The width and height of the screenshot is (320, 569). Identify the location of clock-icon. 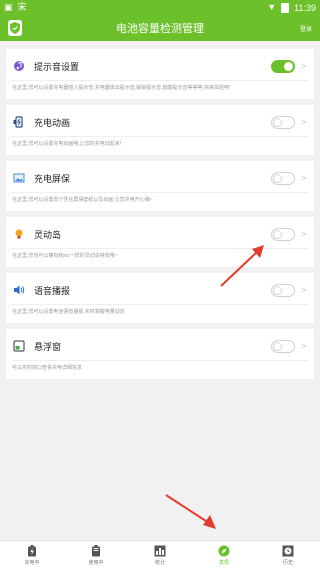
(288, 551).